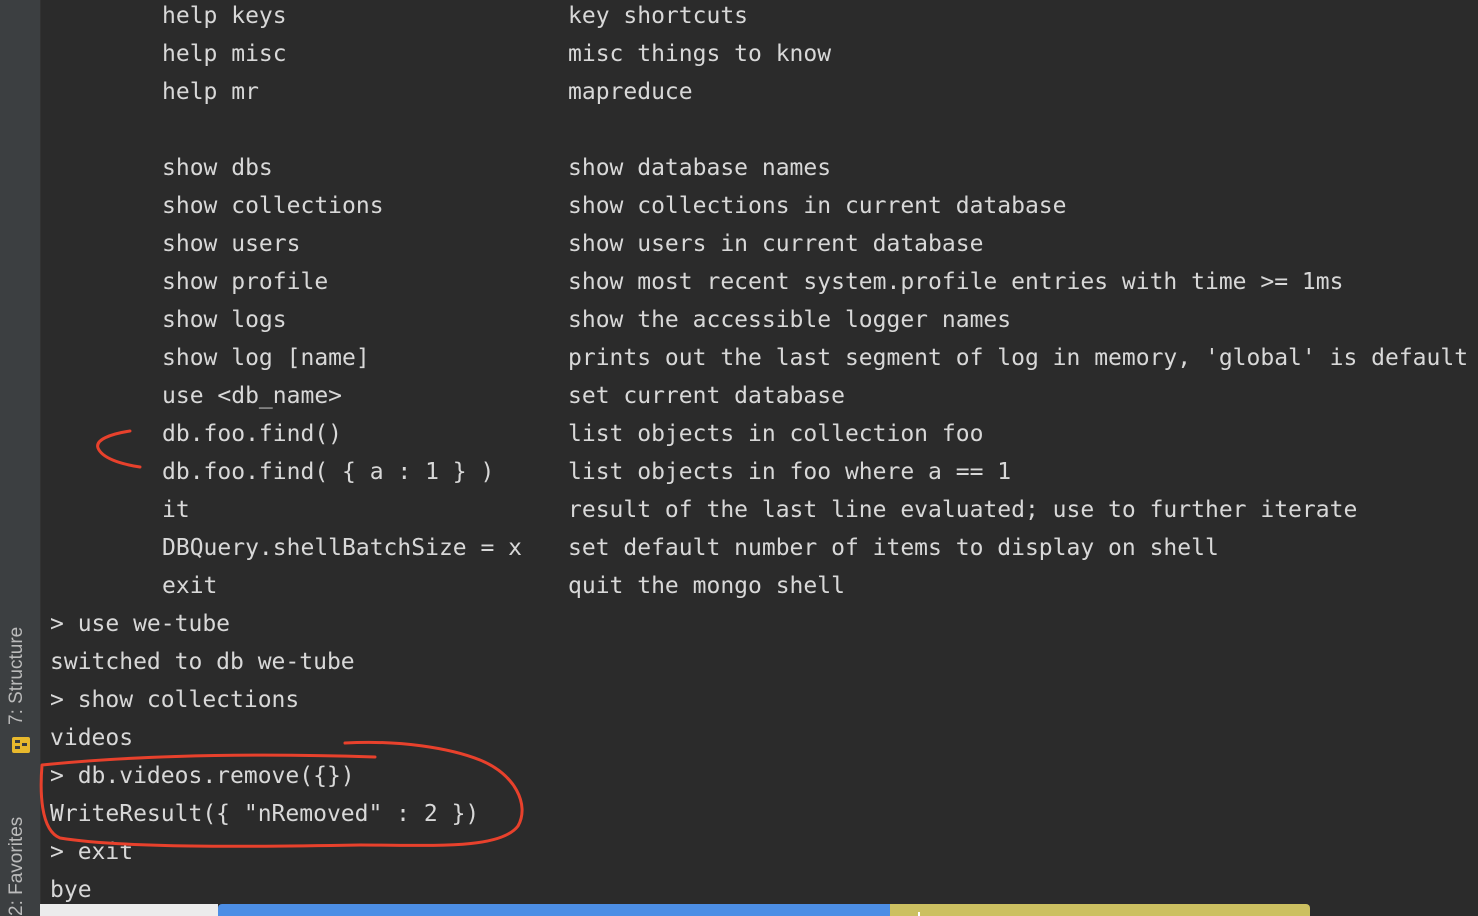 This screenshot has height=916, width=1478. What do you see at coordinates (776, 244) in the screenshot?
I see `help-description: show users in current database` at bounding box center [776, 244].